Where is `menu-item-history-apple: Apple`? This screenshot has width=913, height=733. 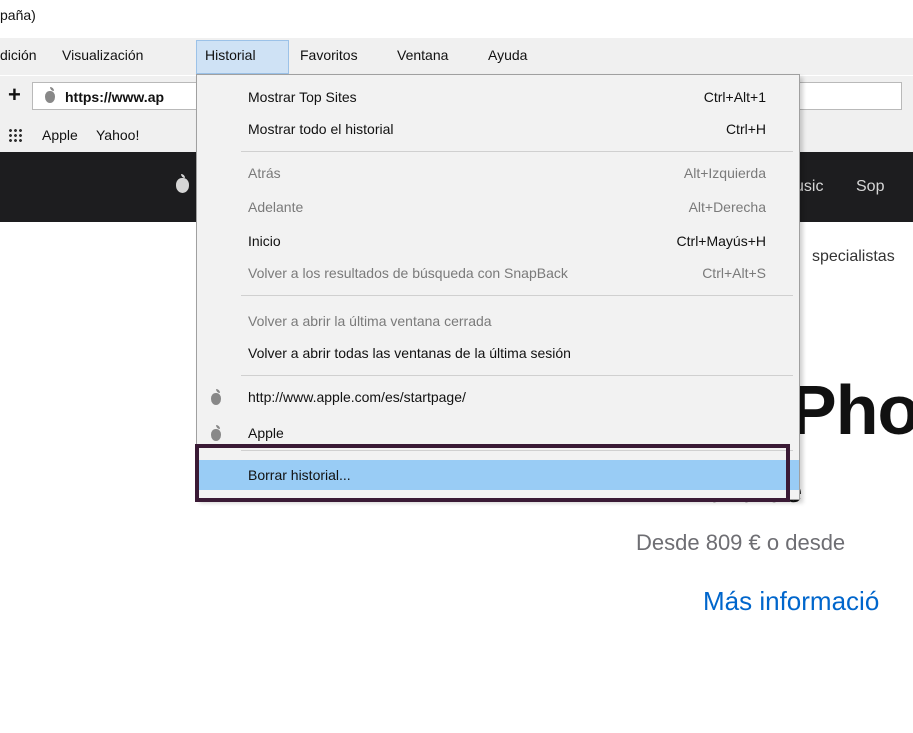
menu-item-history-apple: Apple is located at coordinates (498, 433).